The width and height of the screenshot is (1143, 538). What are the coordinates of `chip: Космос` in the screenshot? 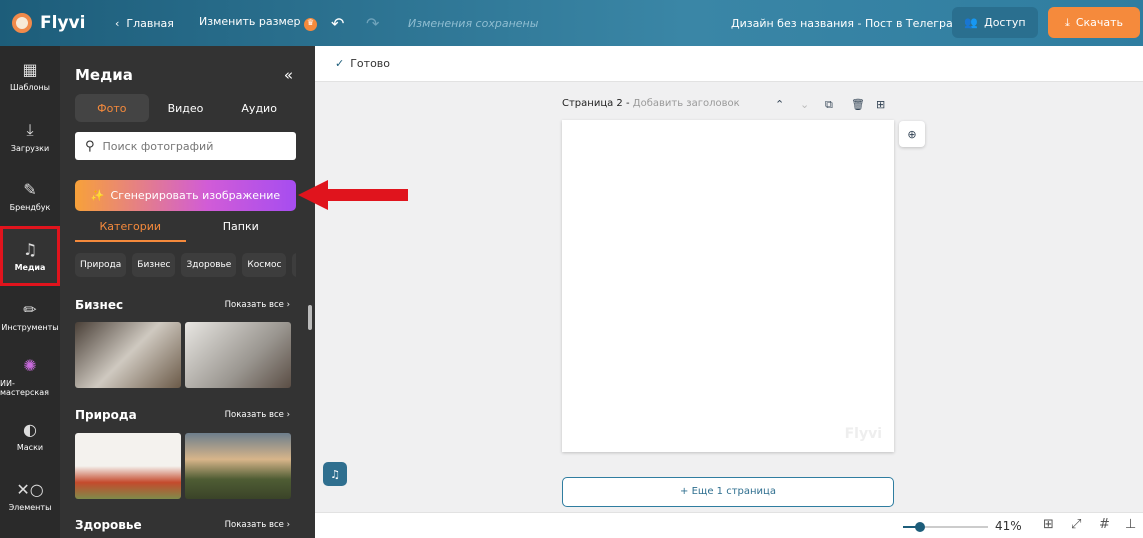 It's located at (264, 265).